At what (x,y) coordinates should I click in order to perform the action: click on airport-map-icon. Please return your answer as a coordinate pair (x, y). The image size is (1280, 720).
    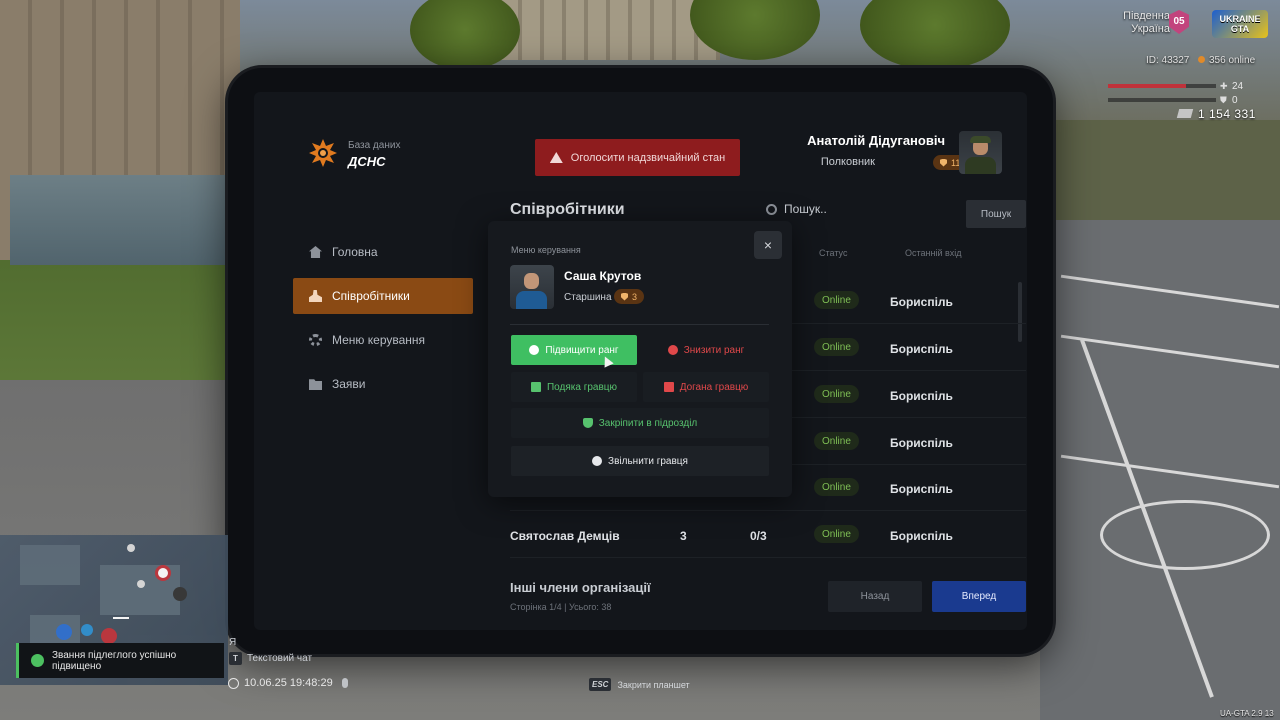
    Looking at the image, I should click on (64, 632).